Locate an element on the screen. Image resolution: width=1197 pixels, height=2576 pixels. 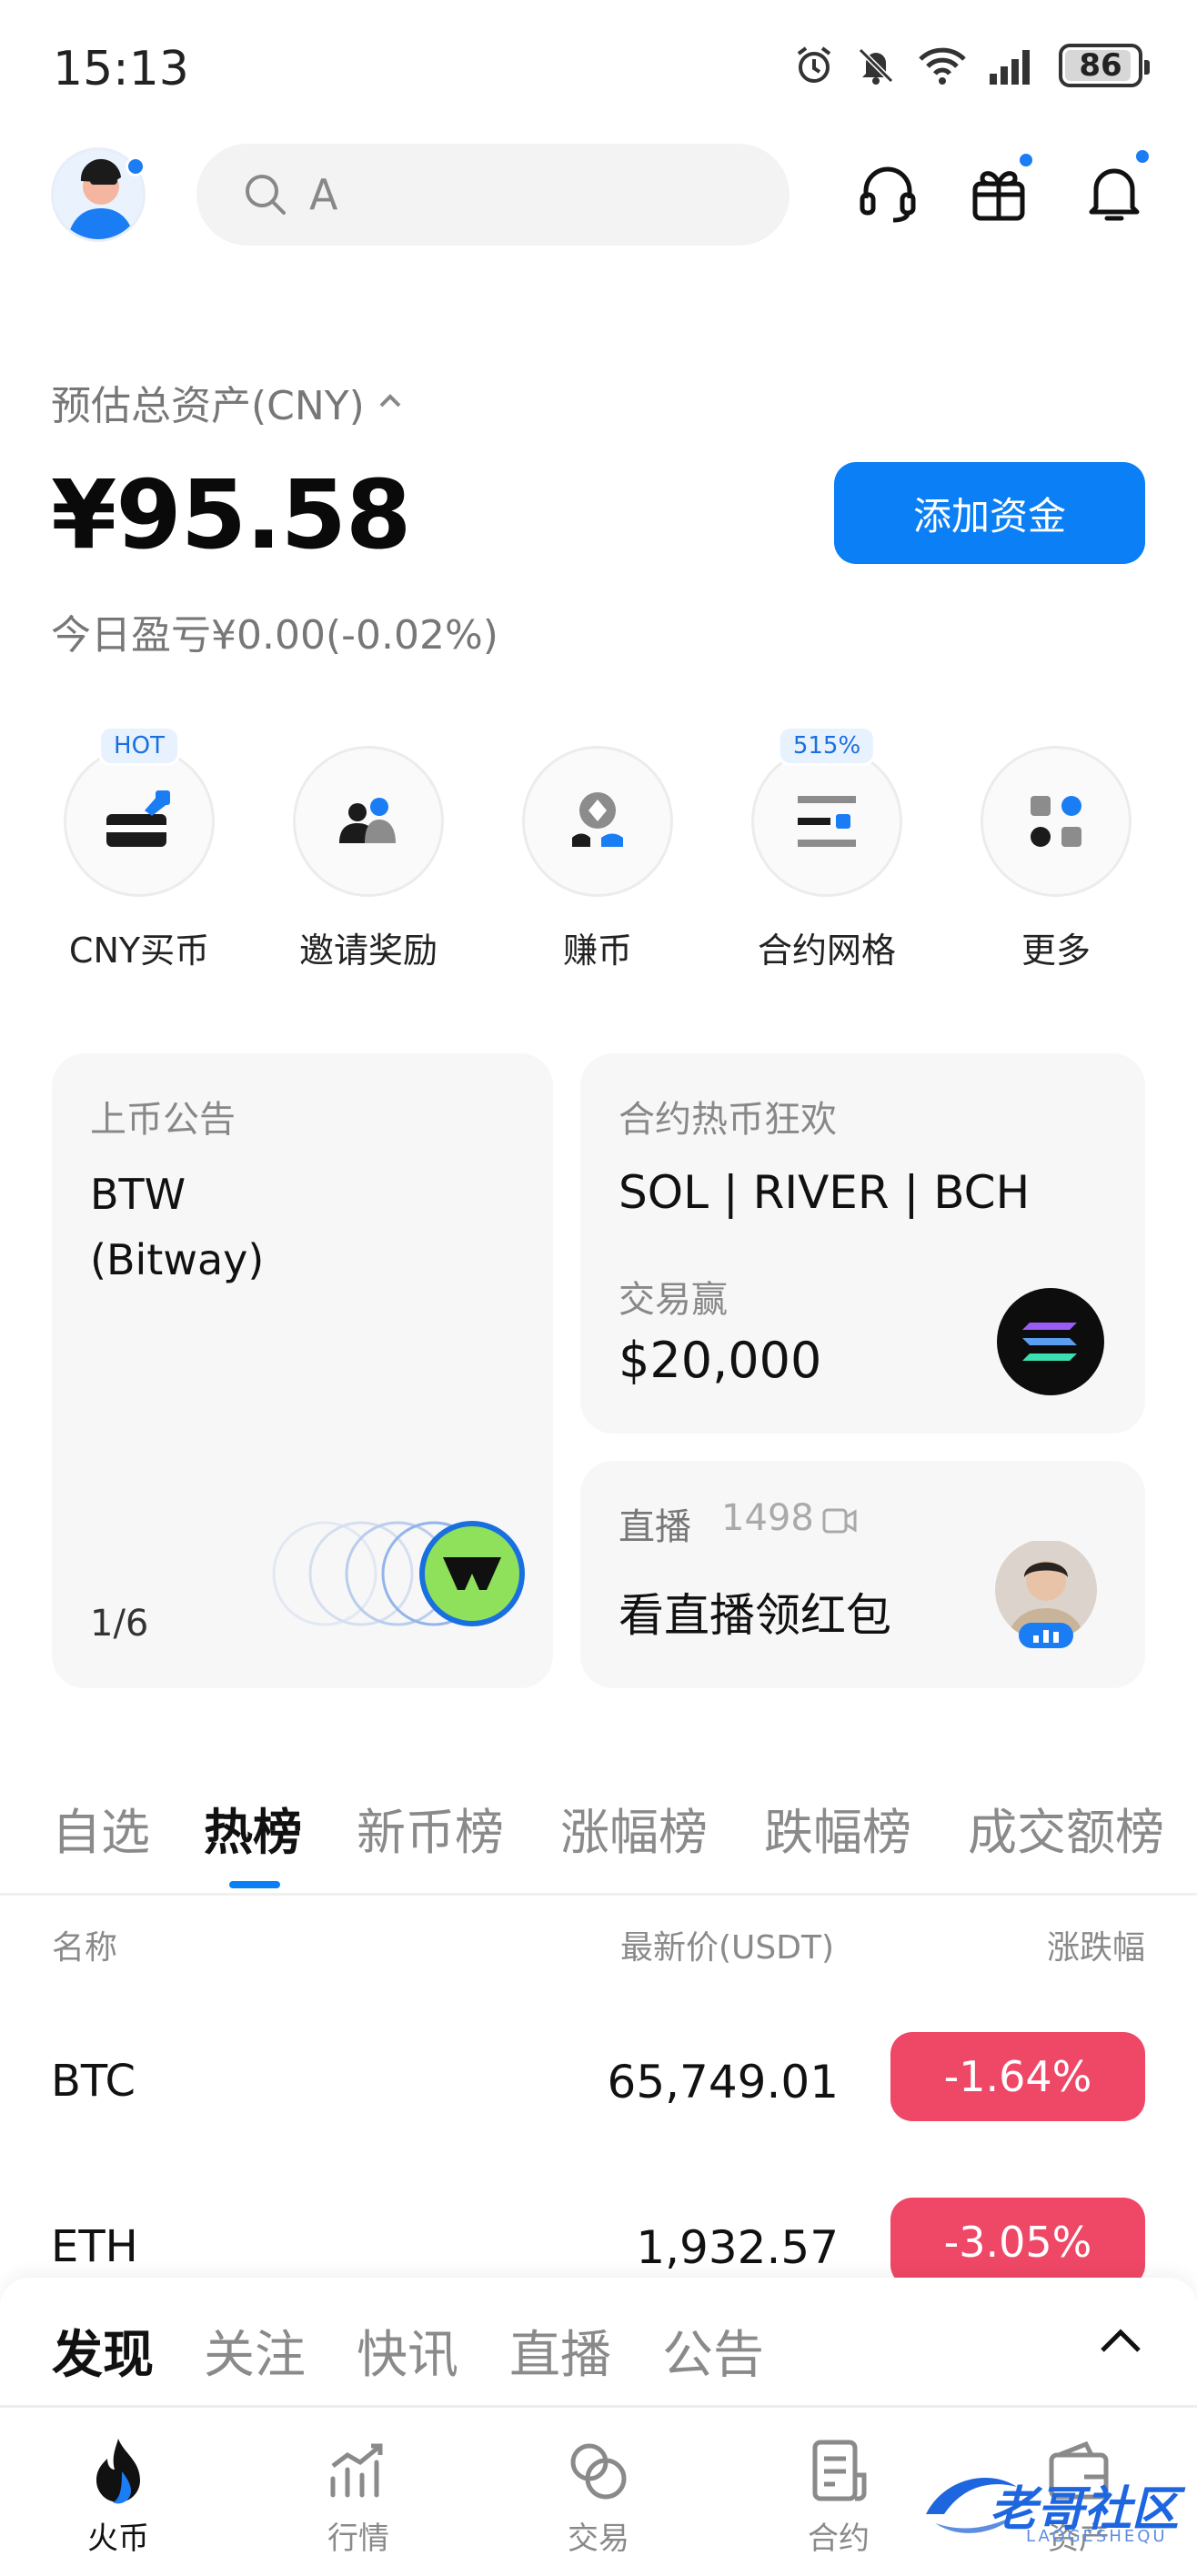
live-viewers: 1498 is located at coordinates (767, 1518).